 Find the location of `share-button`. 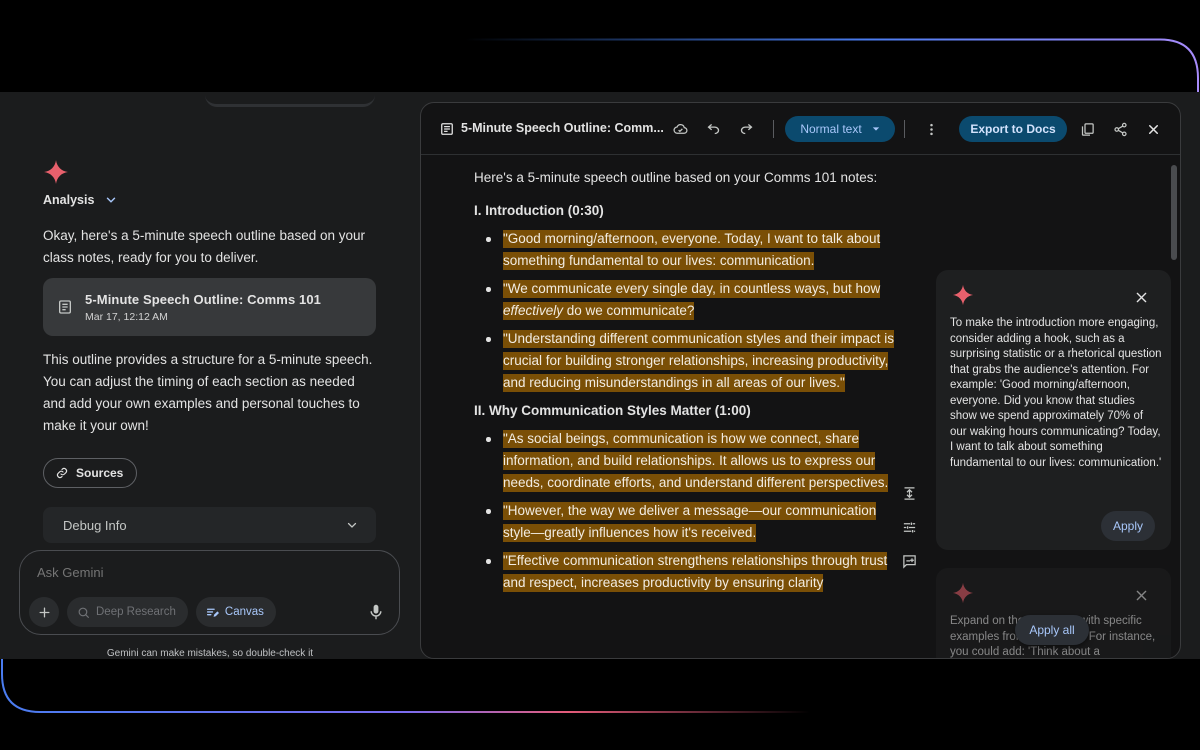

share-button is located at coordinates (1120, 129).